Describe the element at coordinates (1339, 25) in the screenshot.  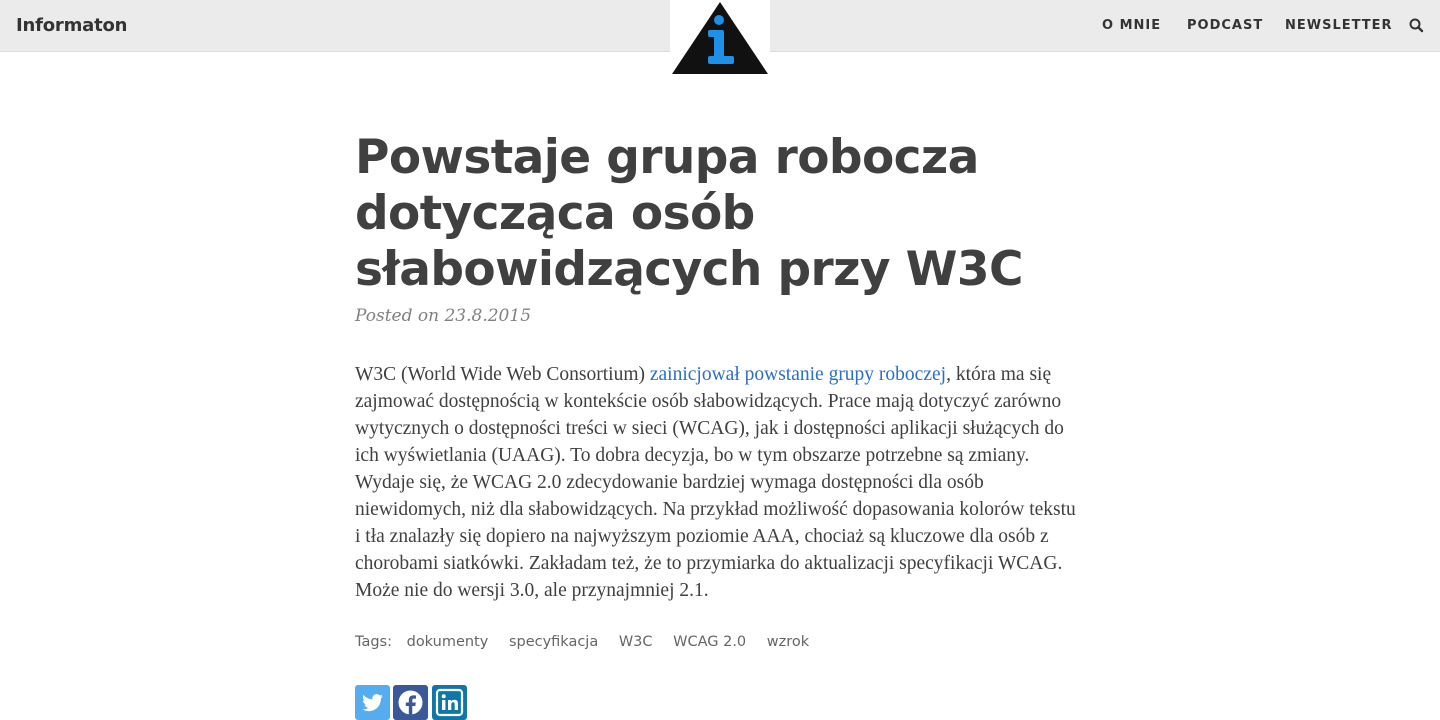
I see `nav-newsletter: NEWSLETTER` at that location.